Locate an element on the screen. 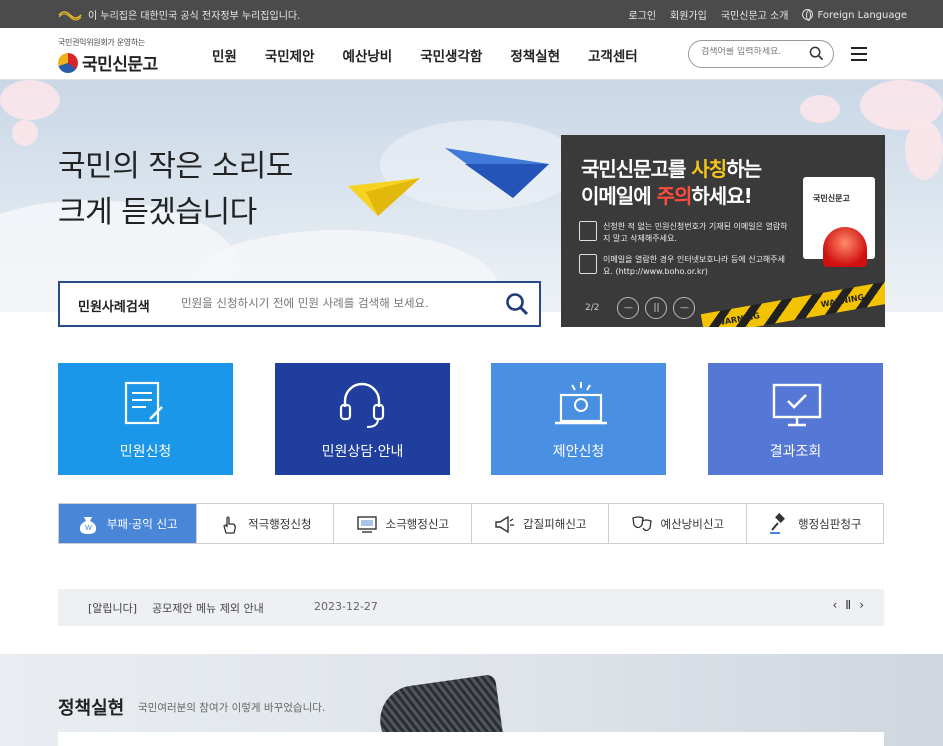  paper-plane-blue-icon is located at coordinates (497, 173).